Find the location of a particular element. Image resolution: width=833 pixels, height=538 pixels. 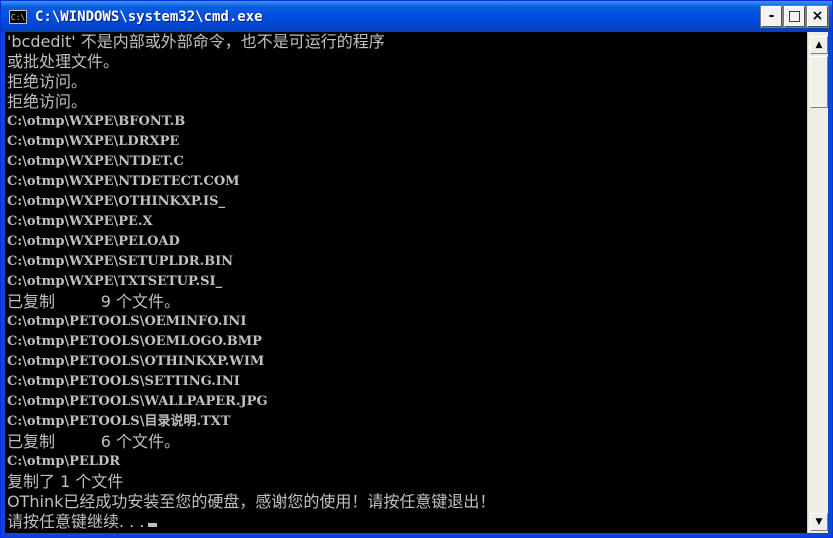

close-button: × is located at coordinates (817, 16).